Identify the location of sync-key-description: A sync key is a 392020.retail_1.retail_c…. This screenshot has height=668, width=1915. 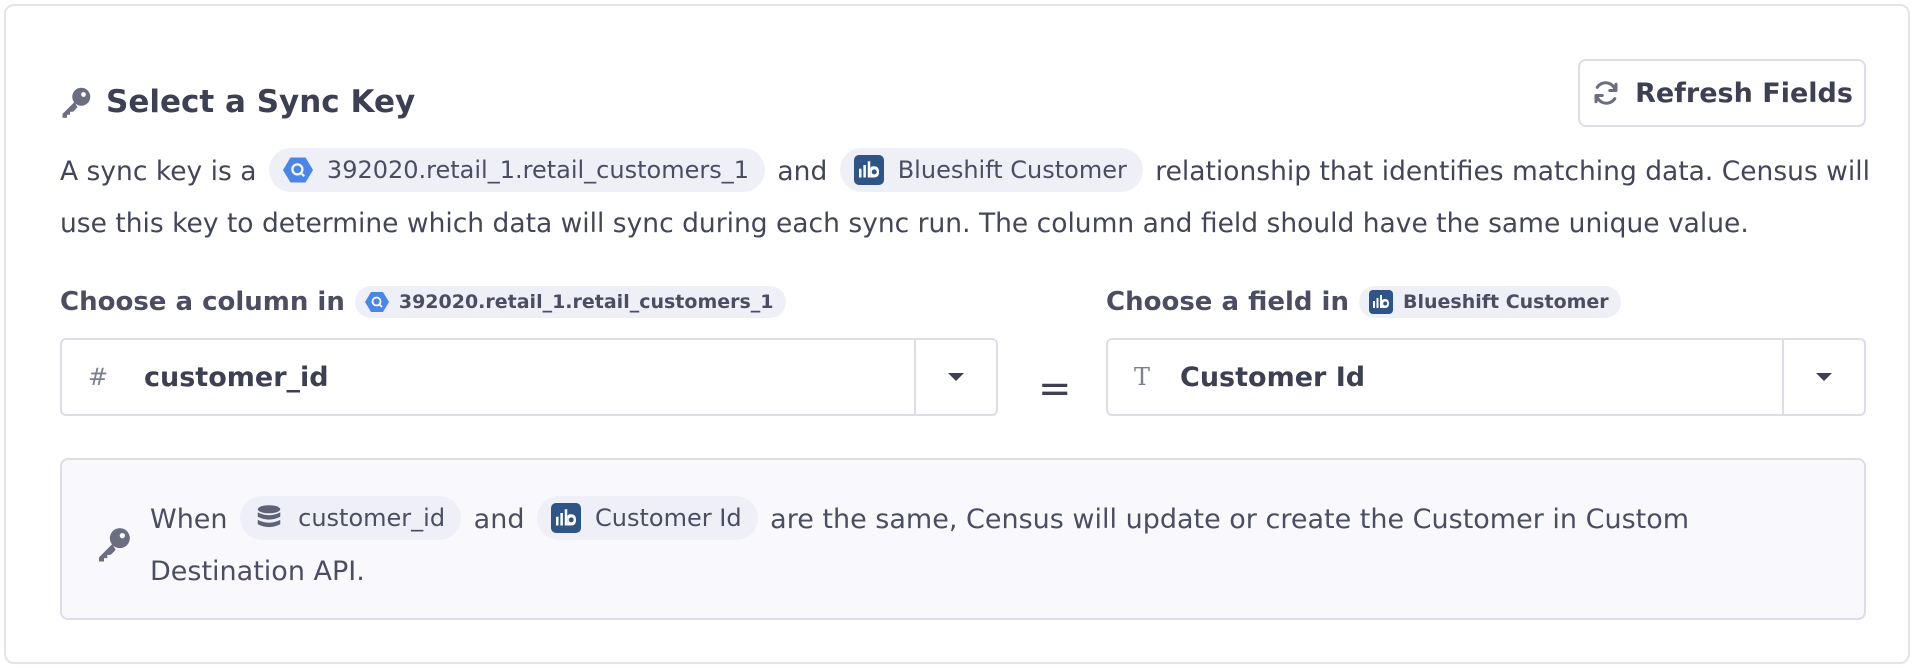
(965, 198).